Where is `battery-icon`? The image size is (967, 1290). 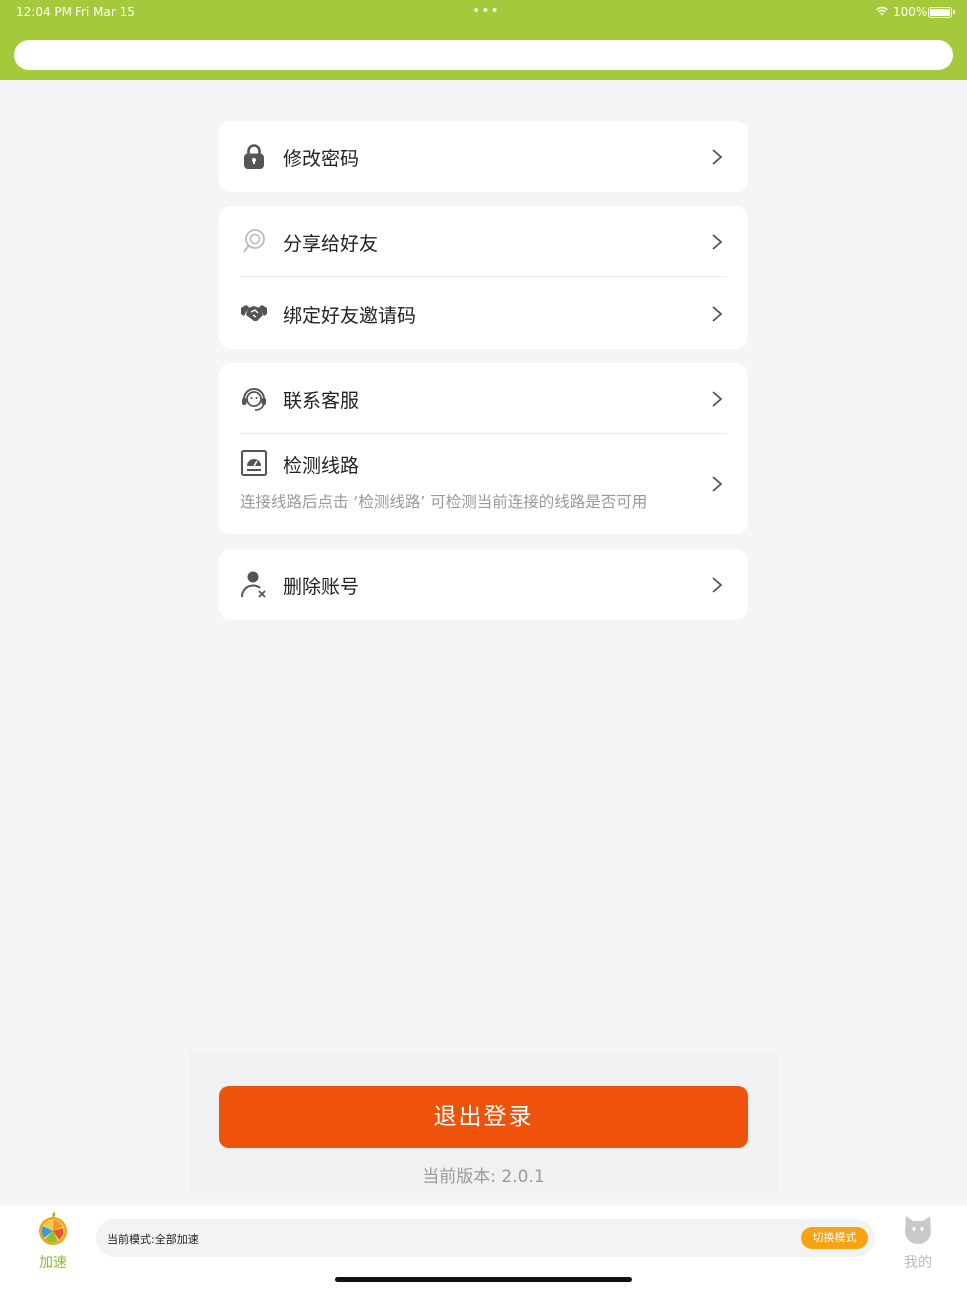 battery-icon is located at coordinates (941, 12).